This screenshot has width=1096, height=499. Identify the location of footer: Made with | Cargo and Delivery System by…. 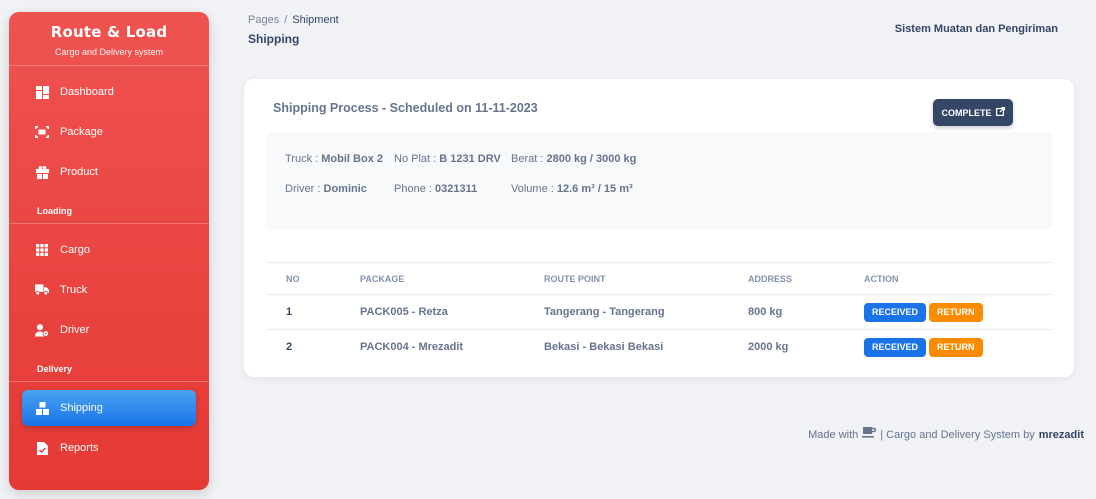
(946, 434).